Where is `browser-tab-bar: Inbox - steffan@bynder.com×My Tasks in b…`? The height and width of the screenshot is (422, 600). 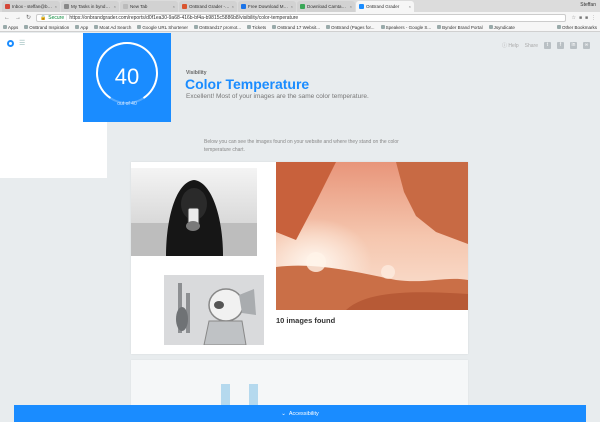
browser-tab-bar: Inbox - steffan@bynder.com×My Tasks in b… is located at coordinates (300, 6).